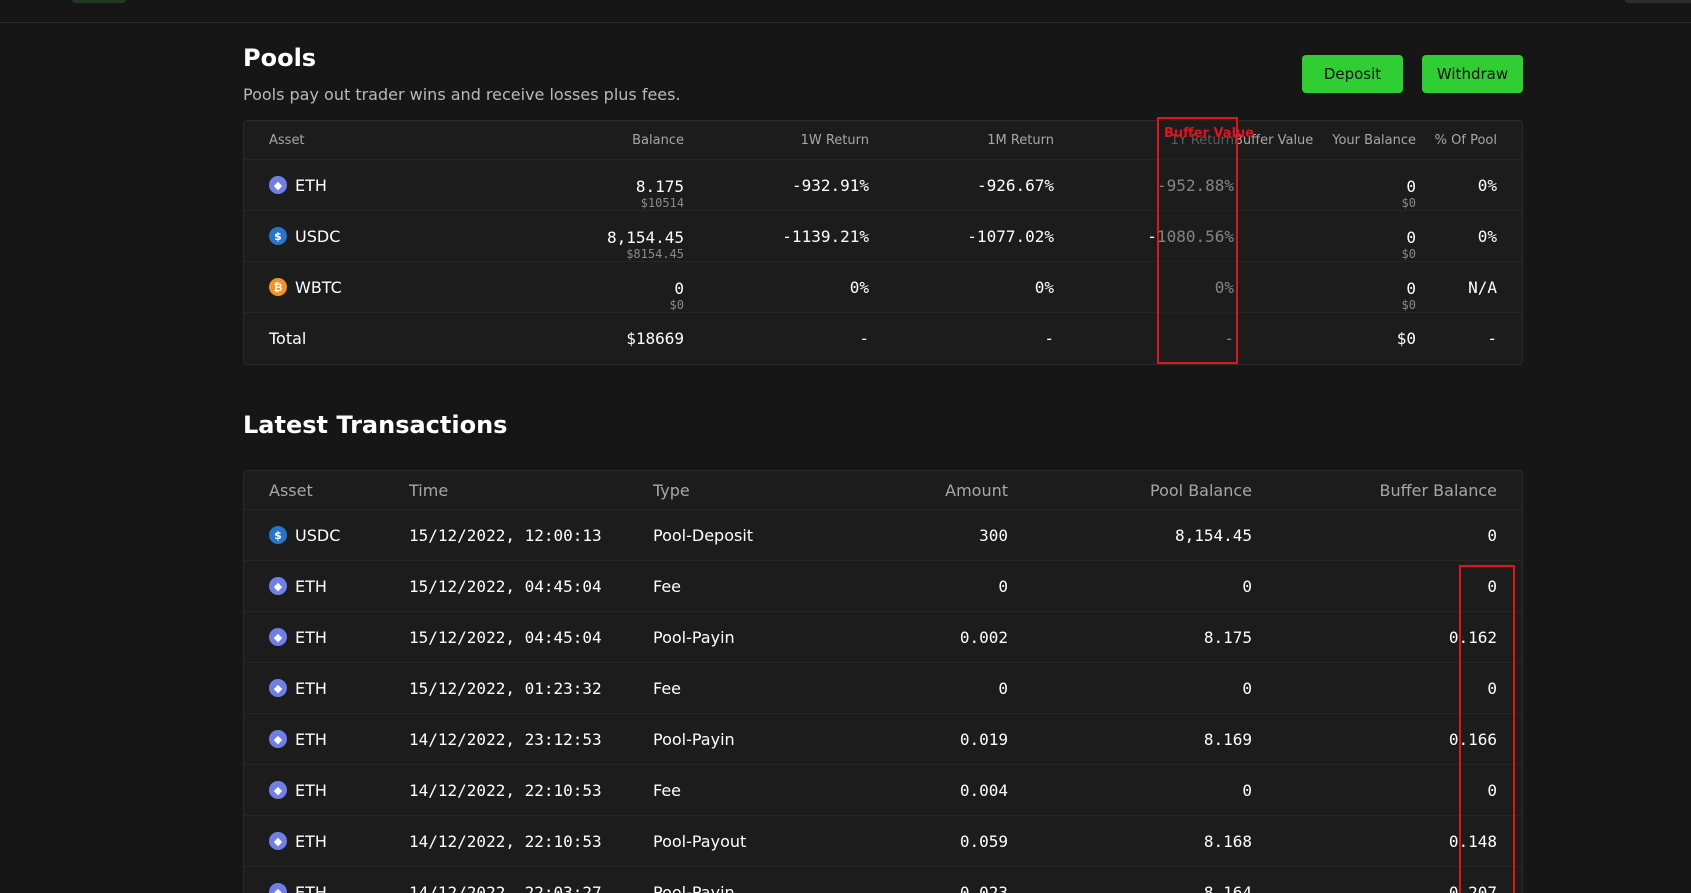 The height and width of the screenshot is (893, 1691). What do you see at coordinates (655, 254) in the screenshot?
I see `balance-usd: $8154.45` at bounding box center [655, 254].